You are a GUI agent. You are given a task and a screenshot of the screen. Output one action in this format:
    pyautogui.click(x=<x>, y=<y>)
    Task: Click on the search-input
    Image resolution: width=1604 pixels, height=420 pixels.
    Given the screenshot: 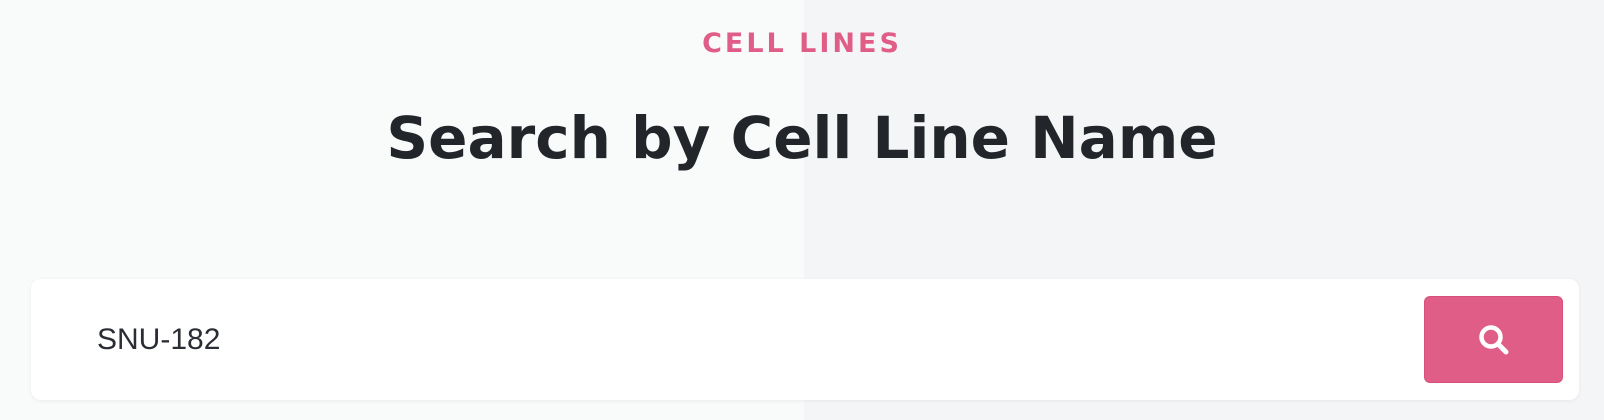 What is the action you would take?
    pyautogui.click(x=747, y=340)
    